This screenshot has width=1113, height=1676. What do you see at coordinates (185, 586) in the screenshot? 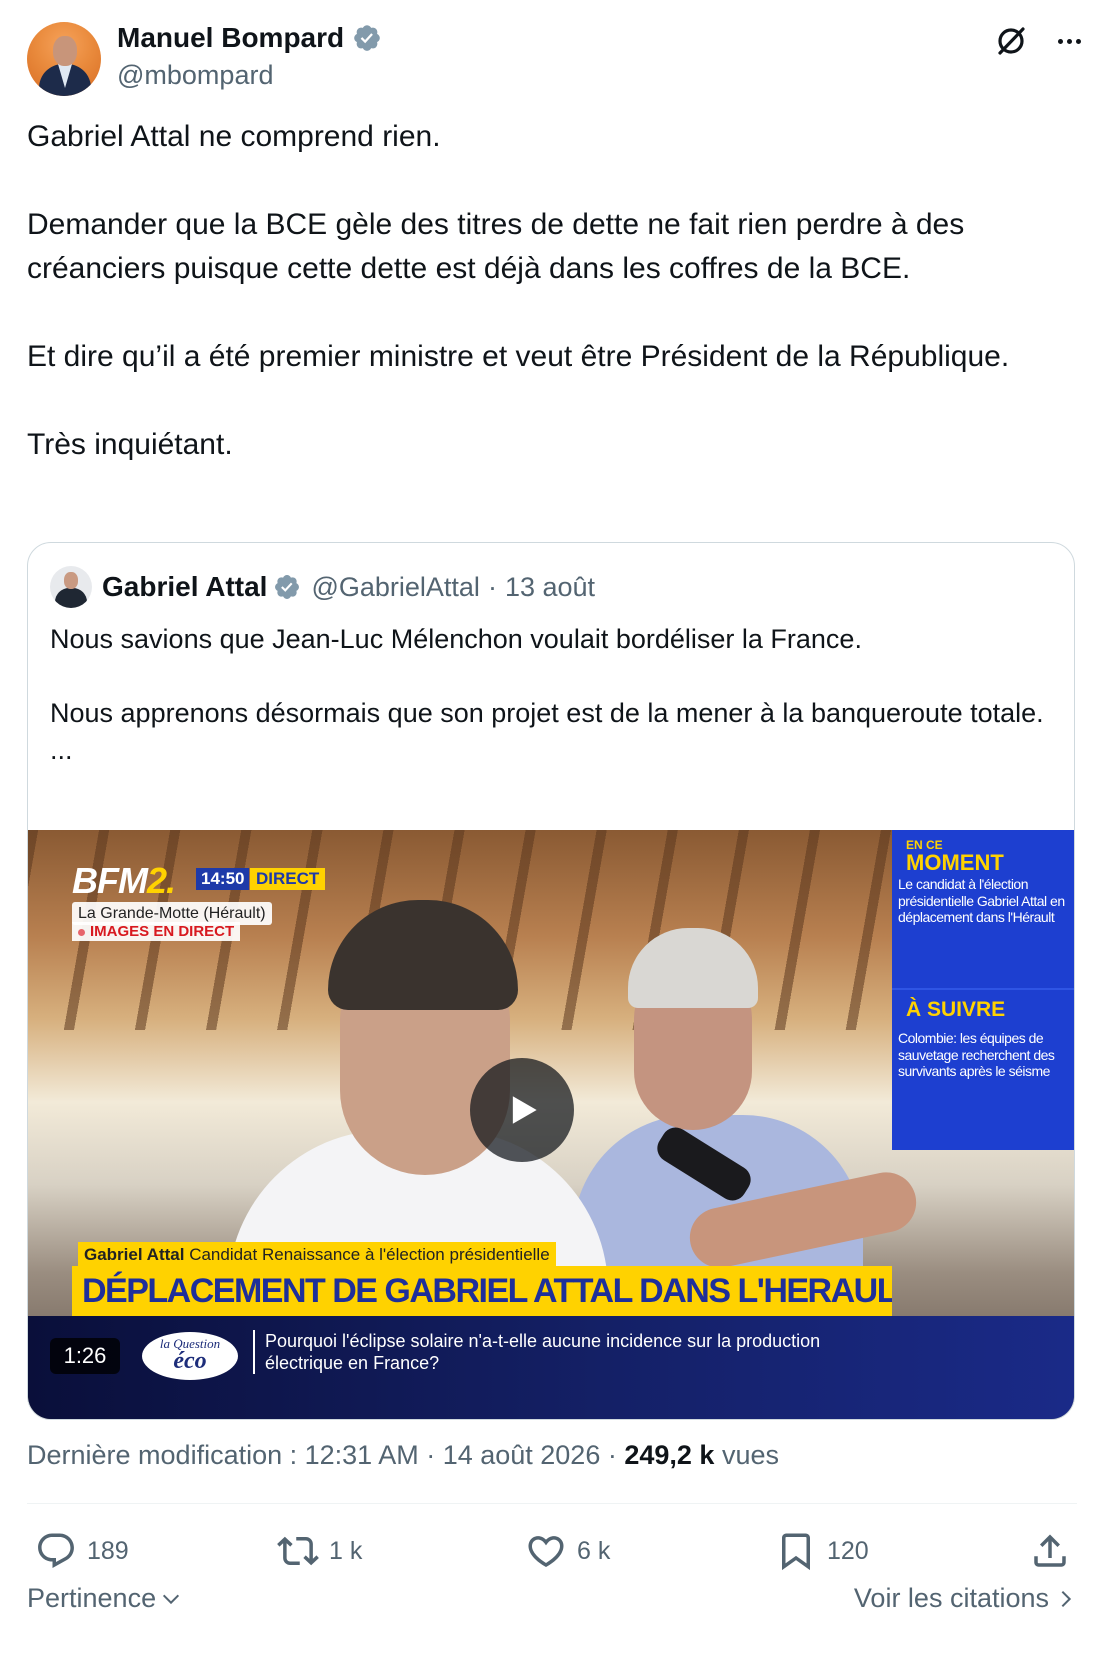
I see `quote-author-name: Gabriel Attal` at bounding box center [185, 586].